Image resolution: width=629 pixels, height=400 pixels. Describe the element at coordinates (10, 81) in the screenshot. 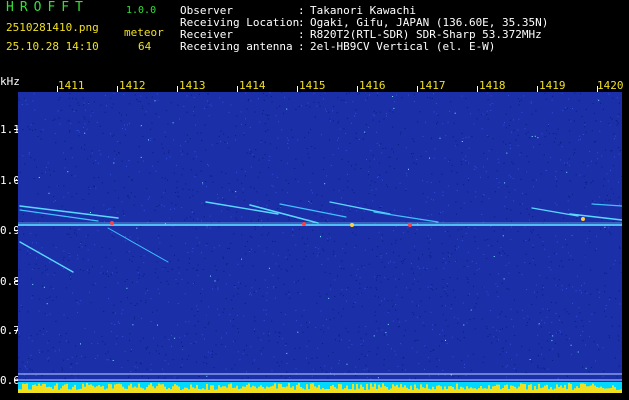

I see `y-axis-unit: kHz` at that location.